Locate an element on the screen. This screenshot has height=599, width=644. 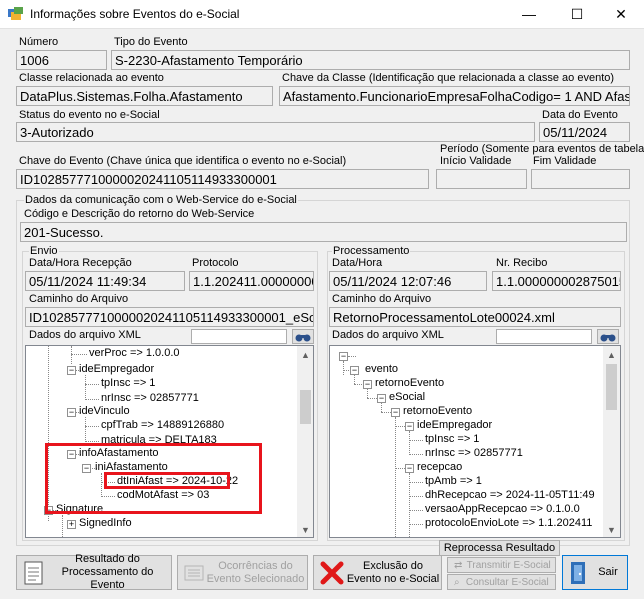
proc-data-label: Data/Hora is located at coordinates (357, 263).